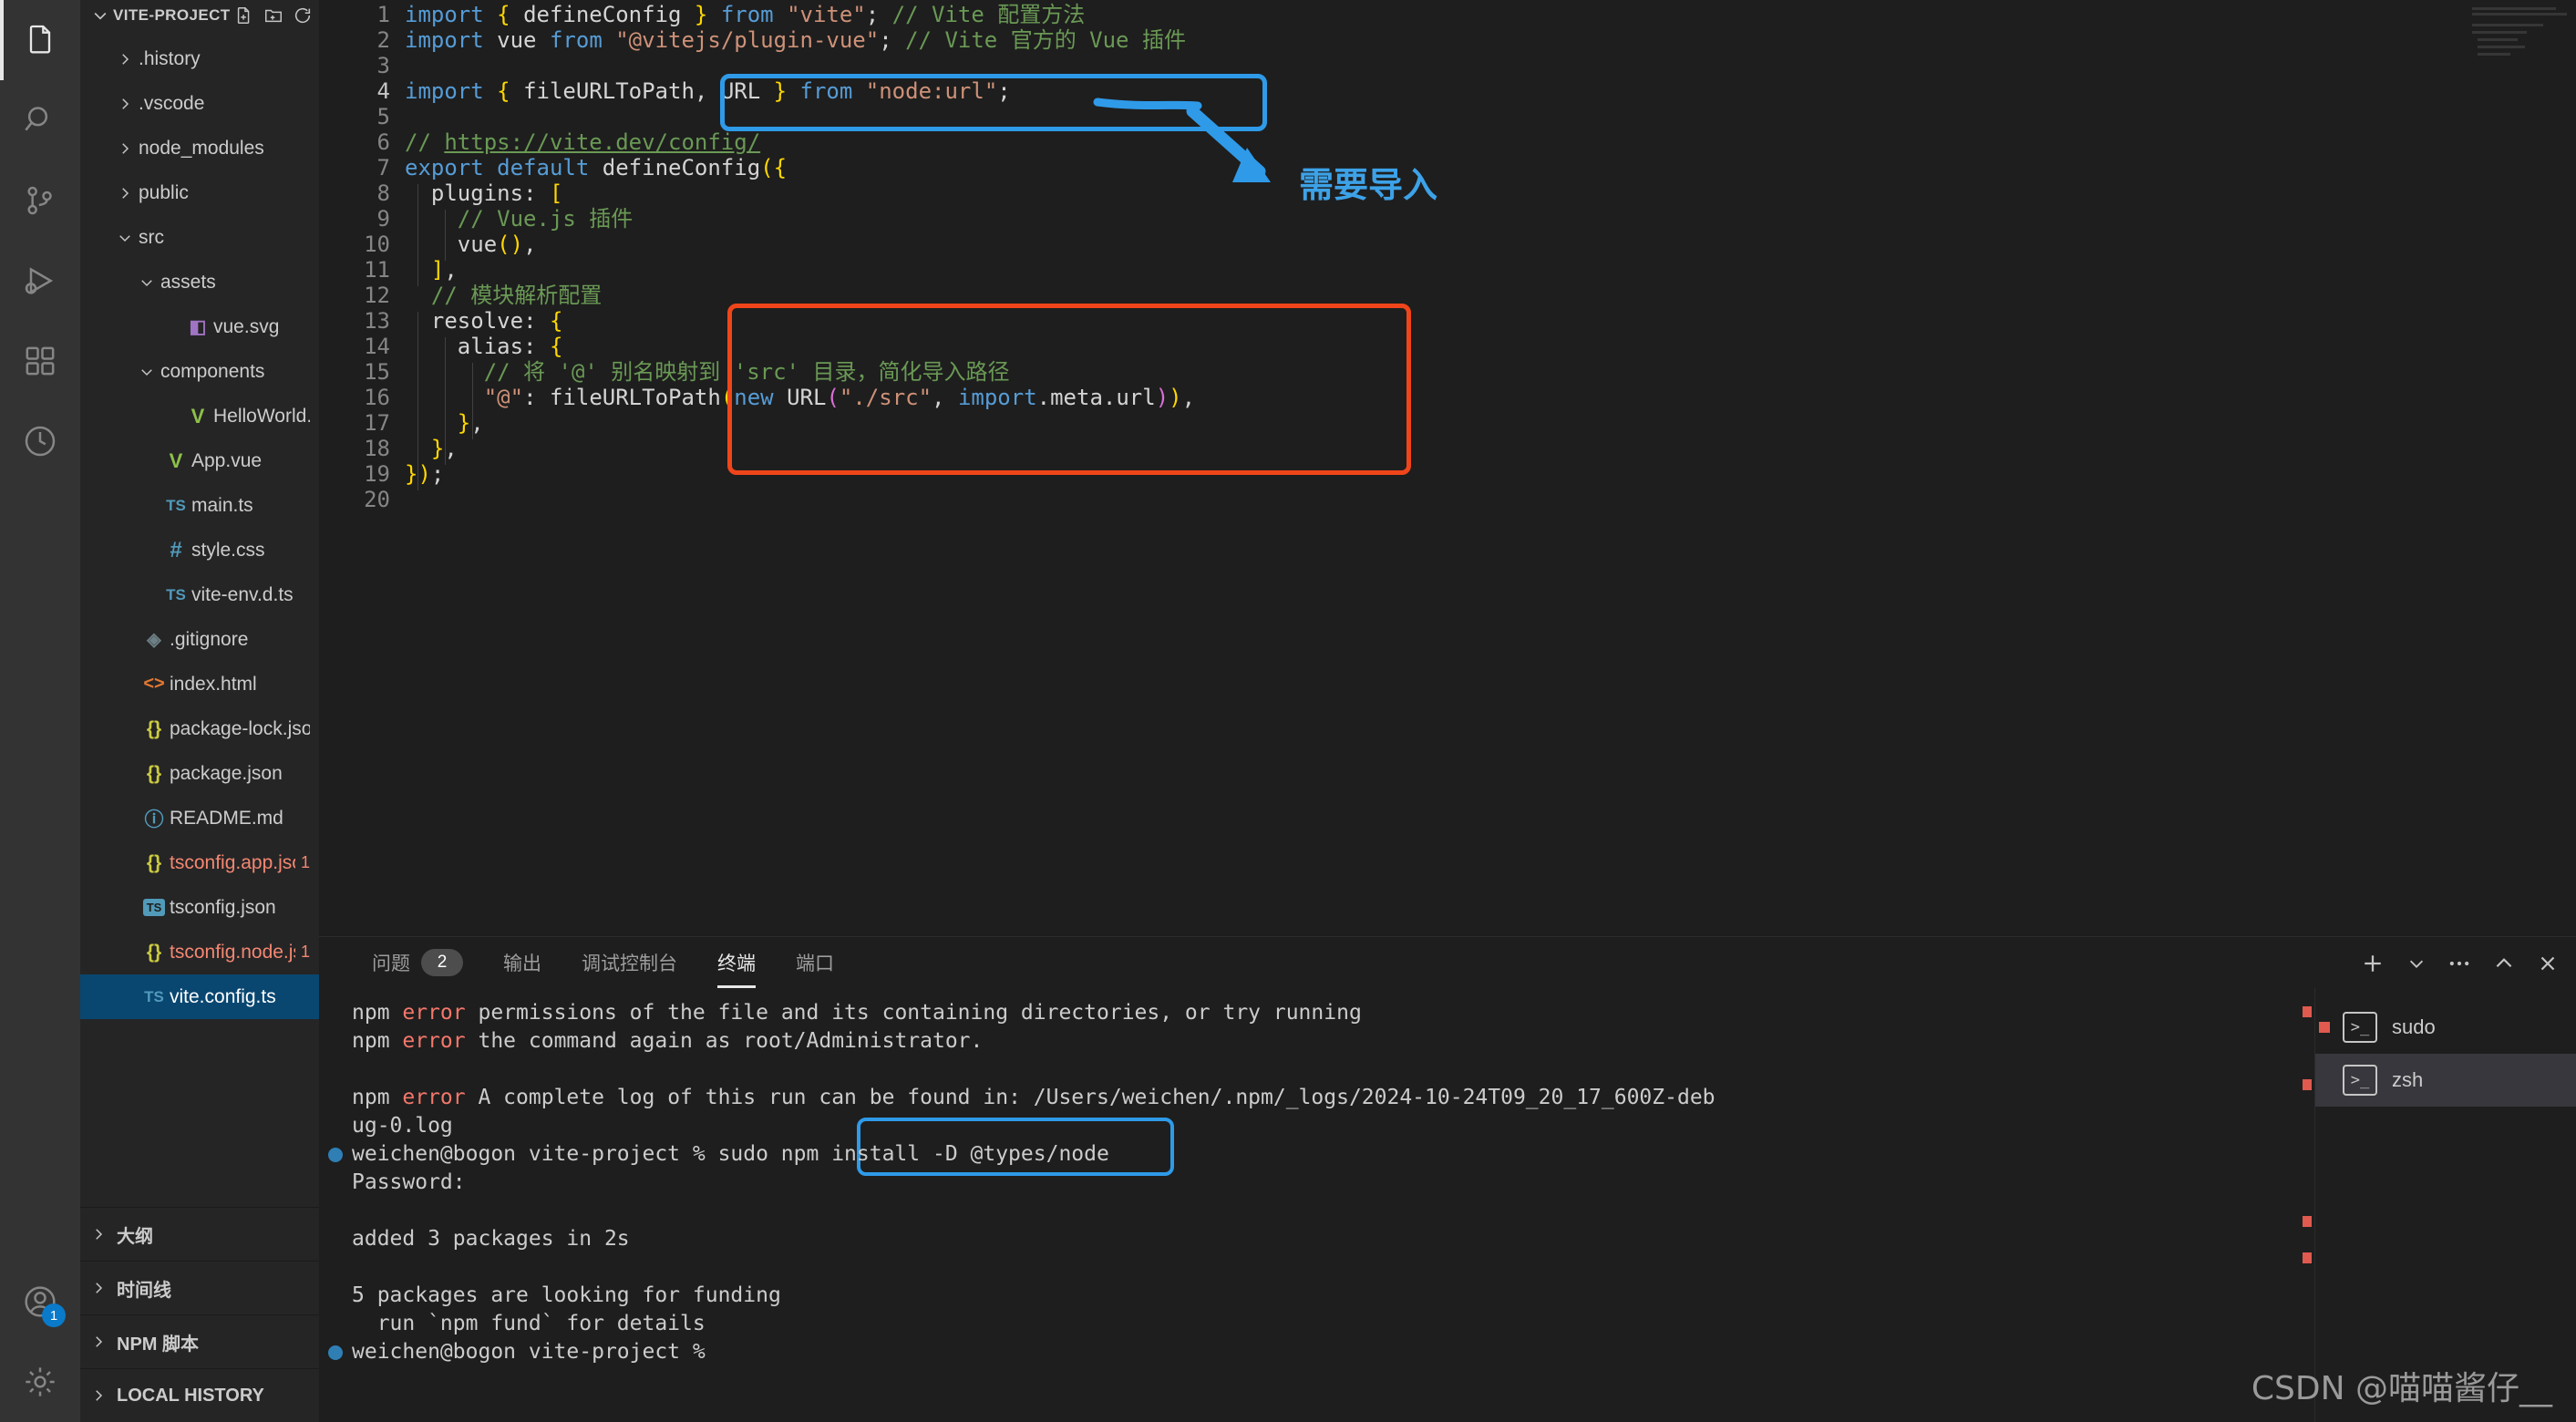 This screenshot has height=1422, width=2576. What do you see at coordinates (125, 104) in the screenshot?
I see `chevron-right-icon` at bounding box center [125, 104].